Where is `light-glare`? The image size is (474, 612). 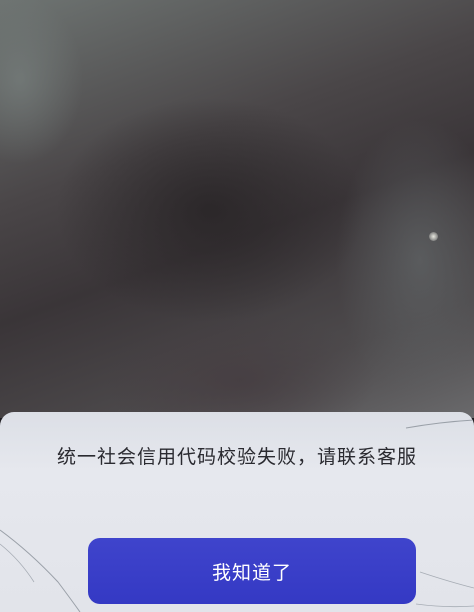
light-glare is located at coordinates (433, 236).